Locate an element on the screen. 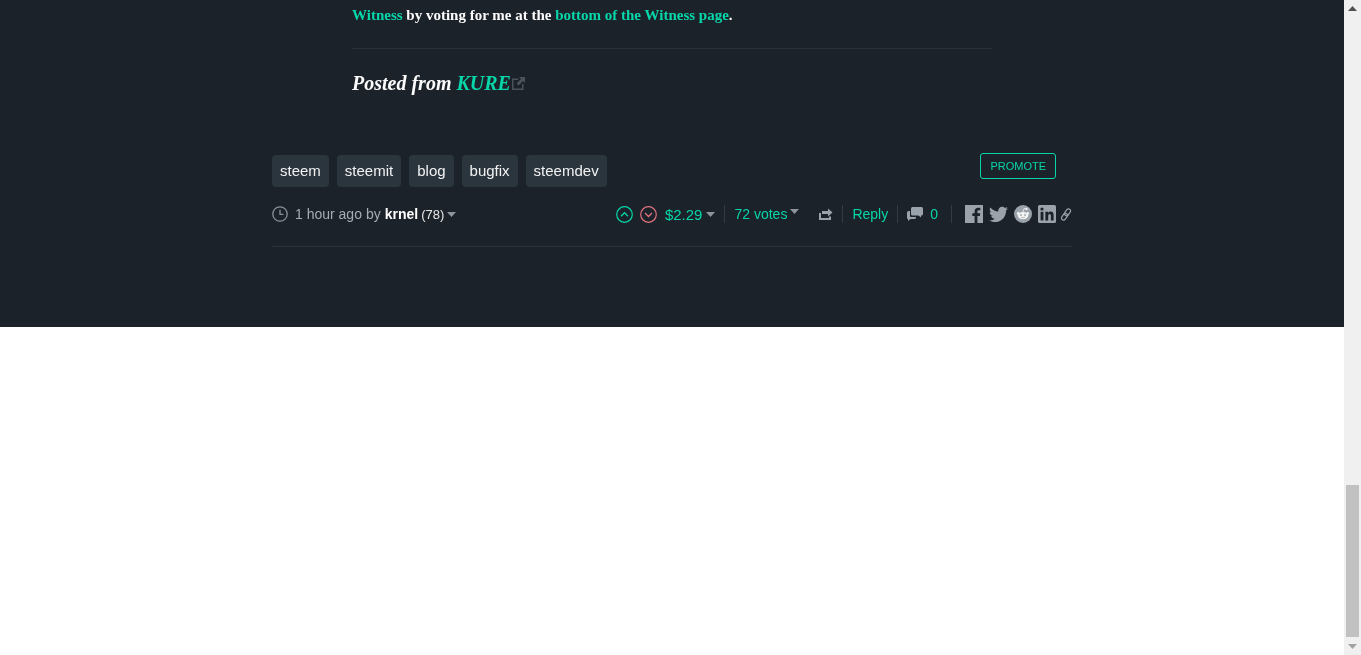 The image size is (1361, 655). upvote-icon is located at coordinates (624, 214).